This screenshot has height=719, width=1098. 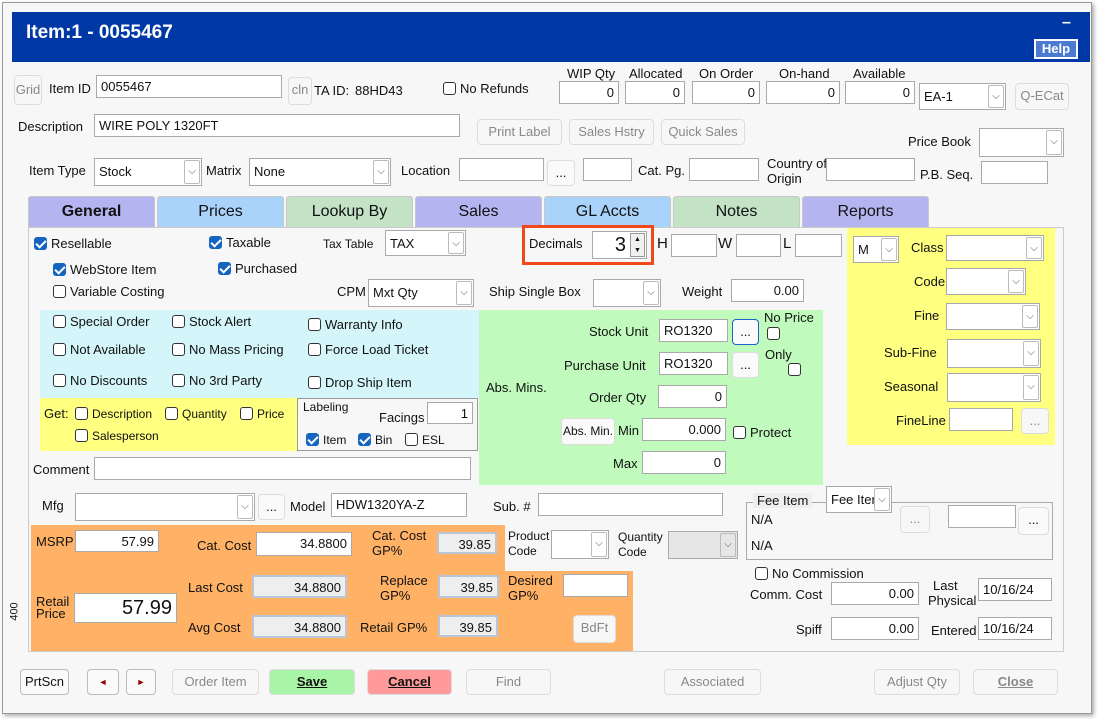 I want to click on webstore-item-checkbox: WebStore Item, so click(x=104, y=269).